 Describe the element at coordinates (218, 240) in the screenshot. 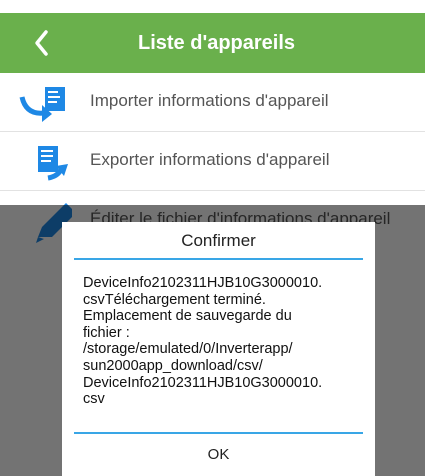

I see `dialog-title: Confirmer` at that location.